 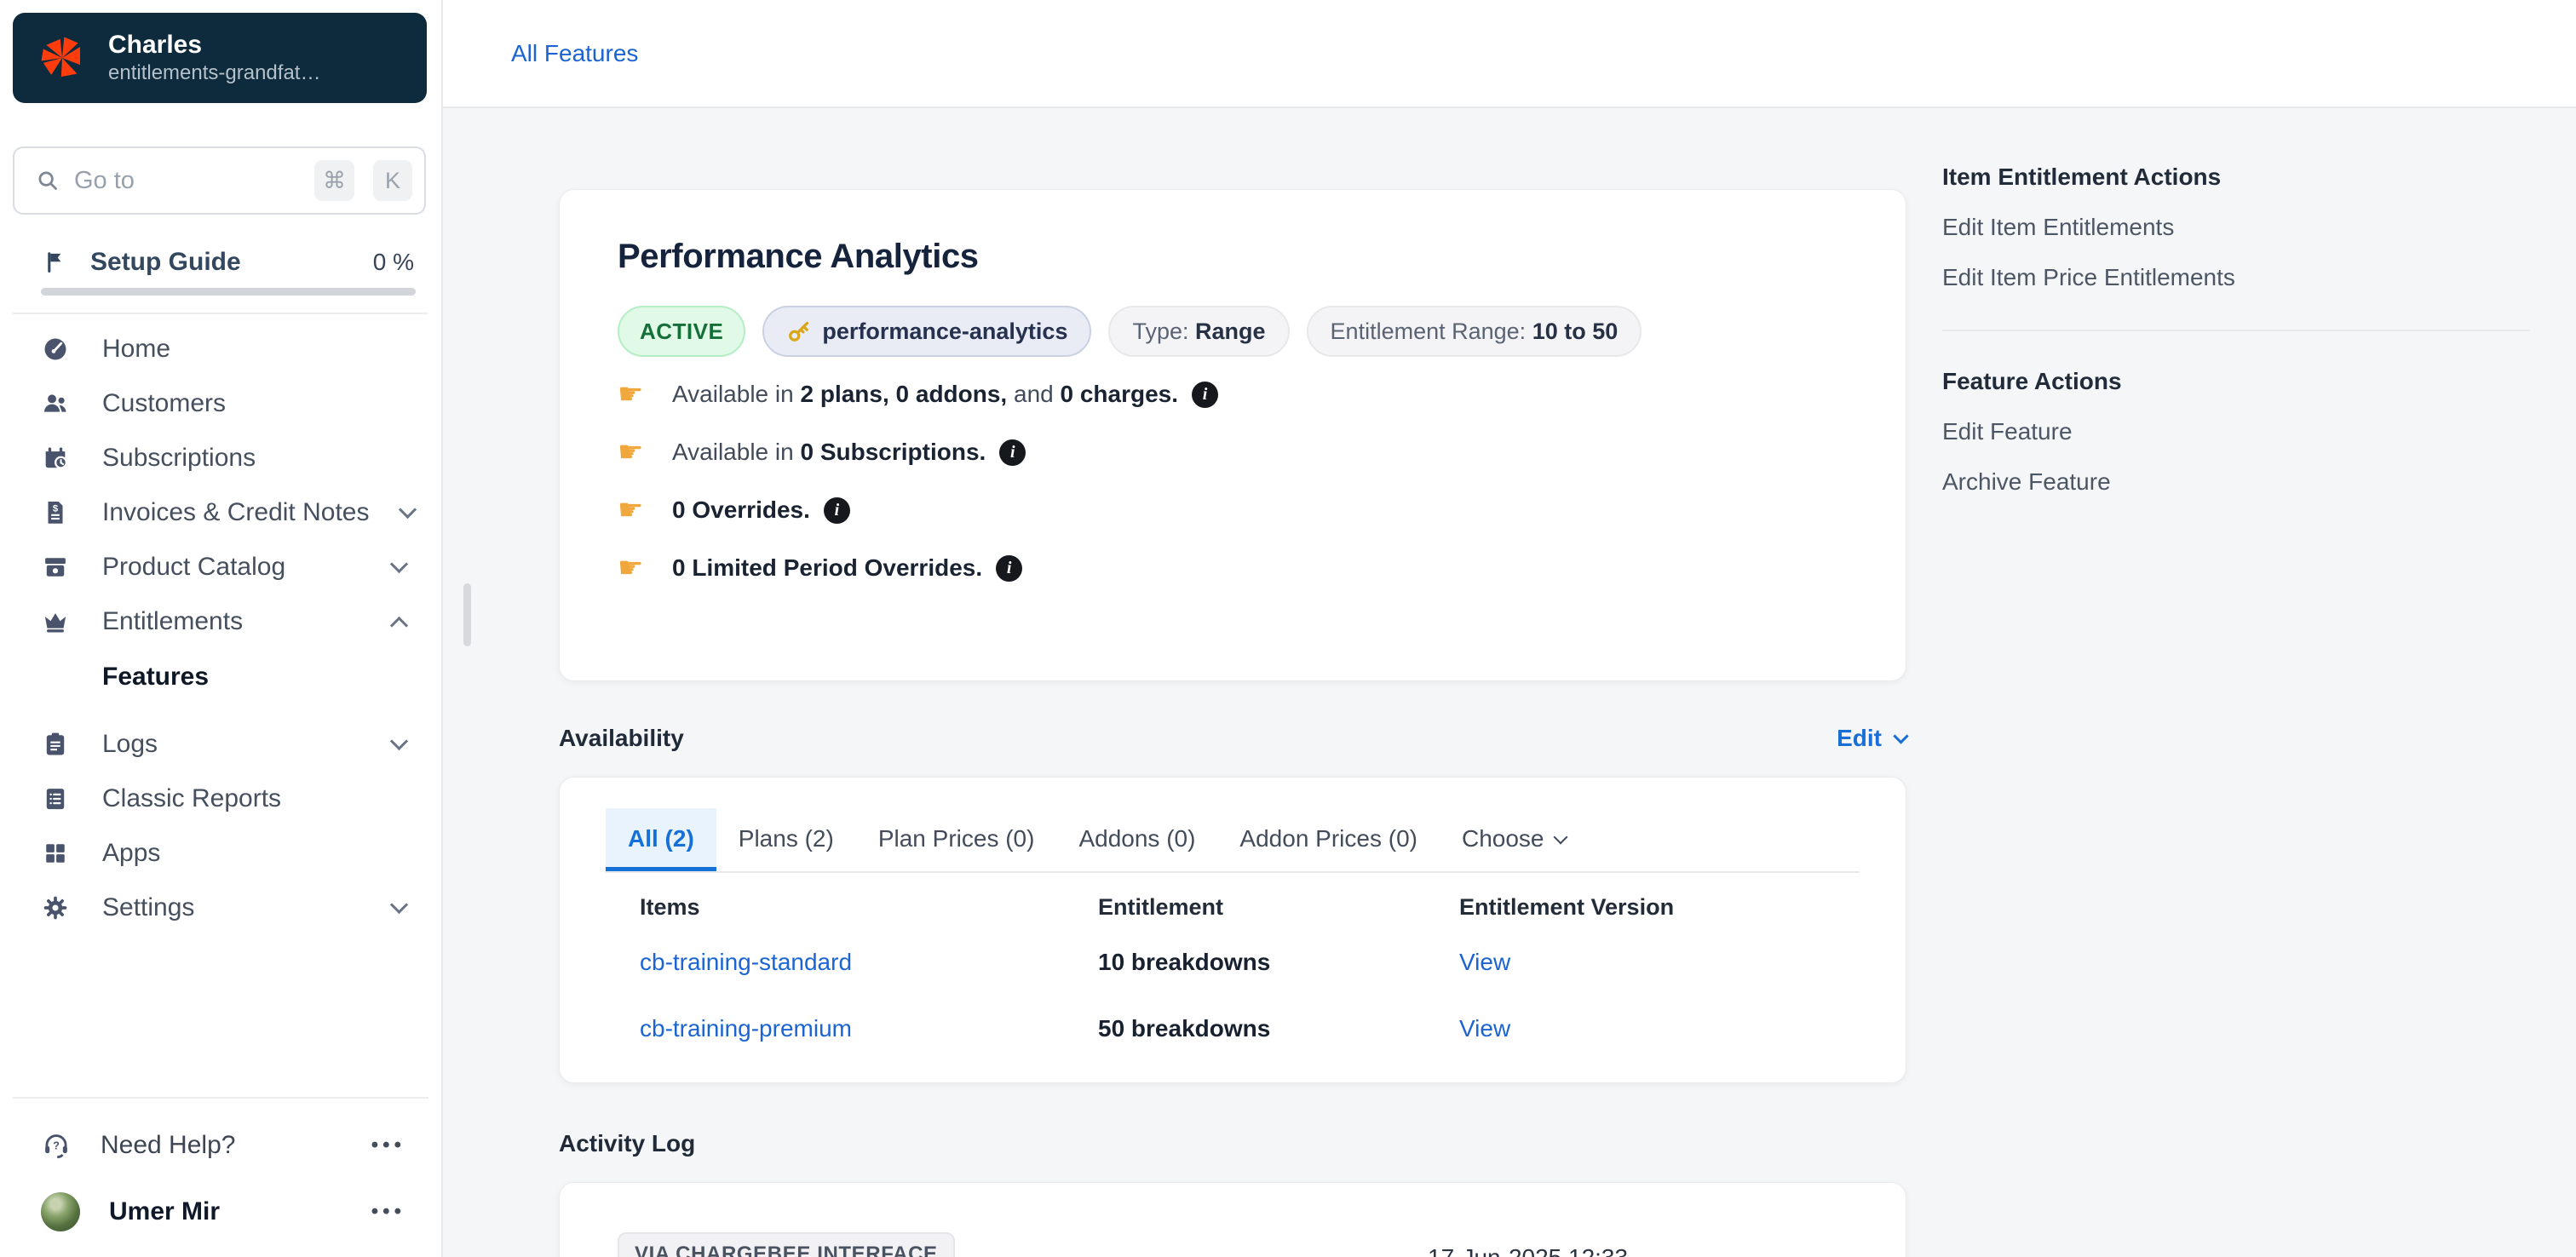 I want to click on home-gauge-icon, so click(x=55, y=349).